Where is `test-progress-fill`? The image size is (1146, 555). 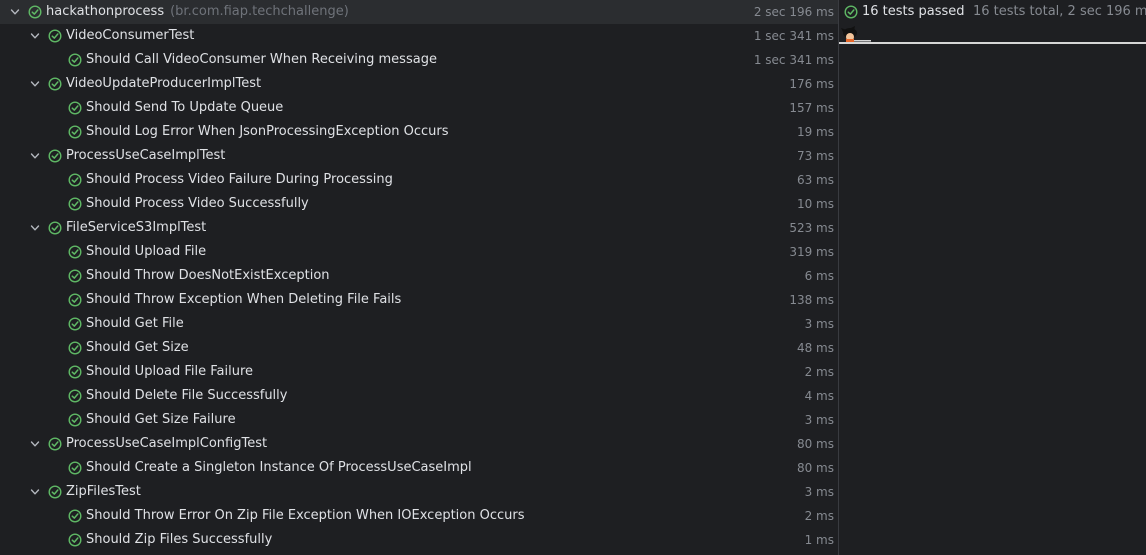 test-progress-fill is located at coordinates (992, 43).